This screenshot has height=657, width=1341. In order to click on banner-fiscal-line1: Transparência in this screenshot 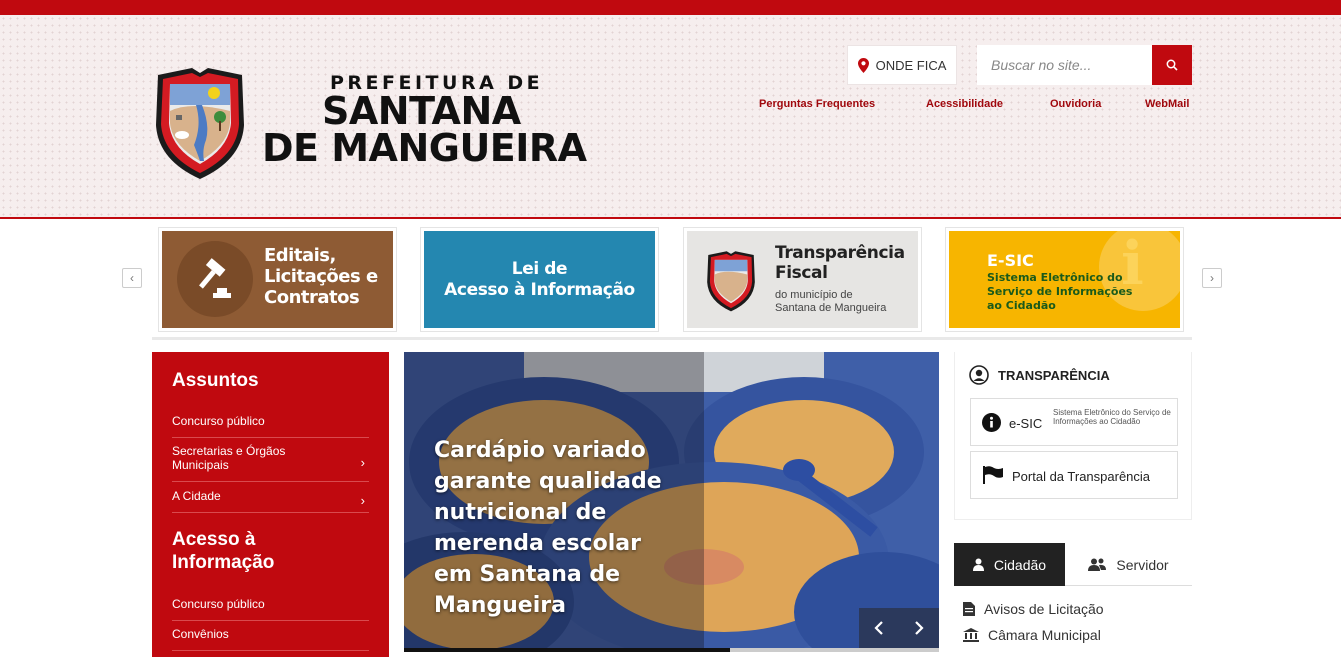, I will do `click(840, 253)`.